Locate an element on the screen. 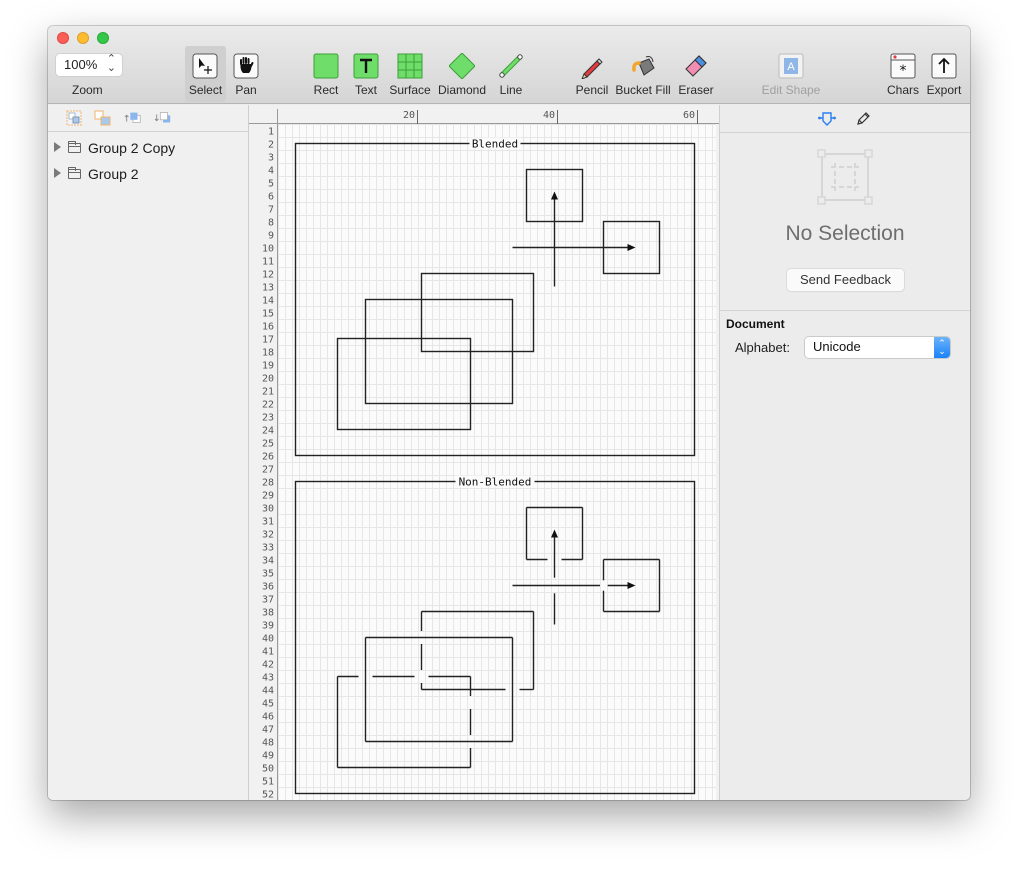 Image resolution: width=1018 pixels, height=874 pixels. row-number-label: 40 is located at coordinates (268, 639).